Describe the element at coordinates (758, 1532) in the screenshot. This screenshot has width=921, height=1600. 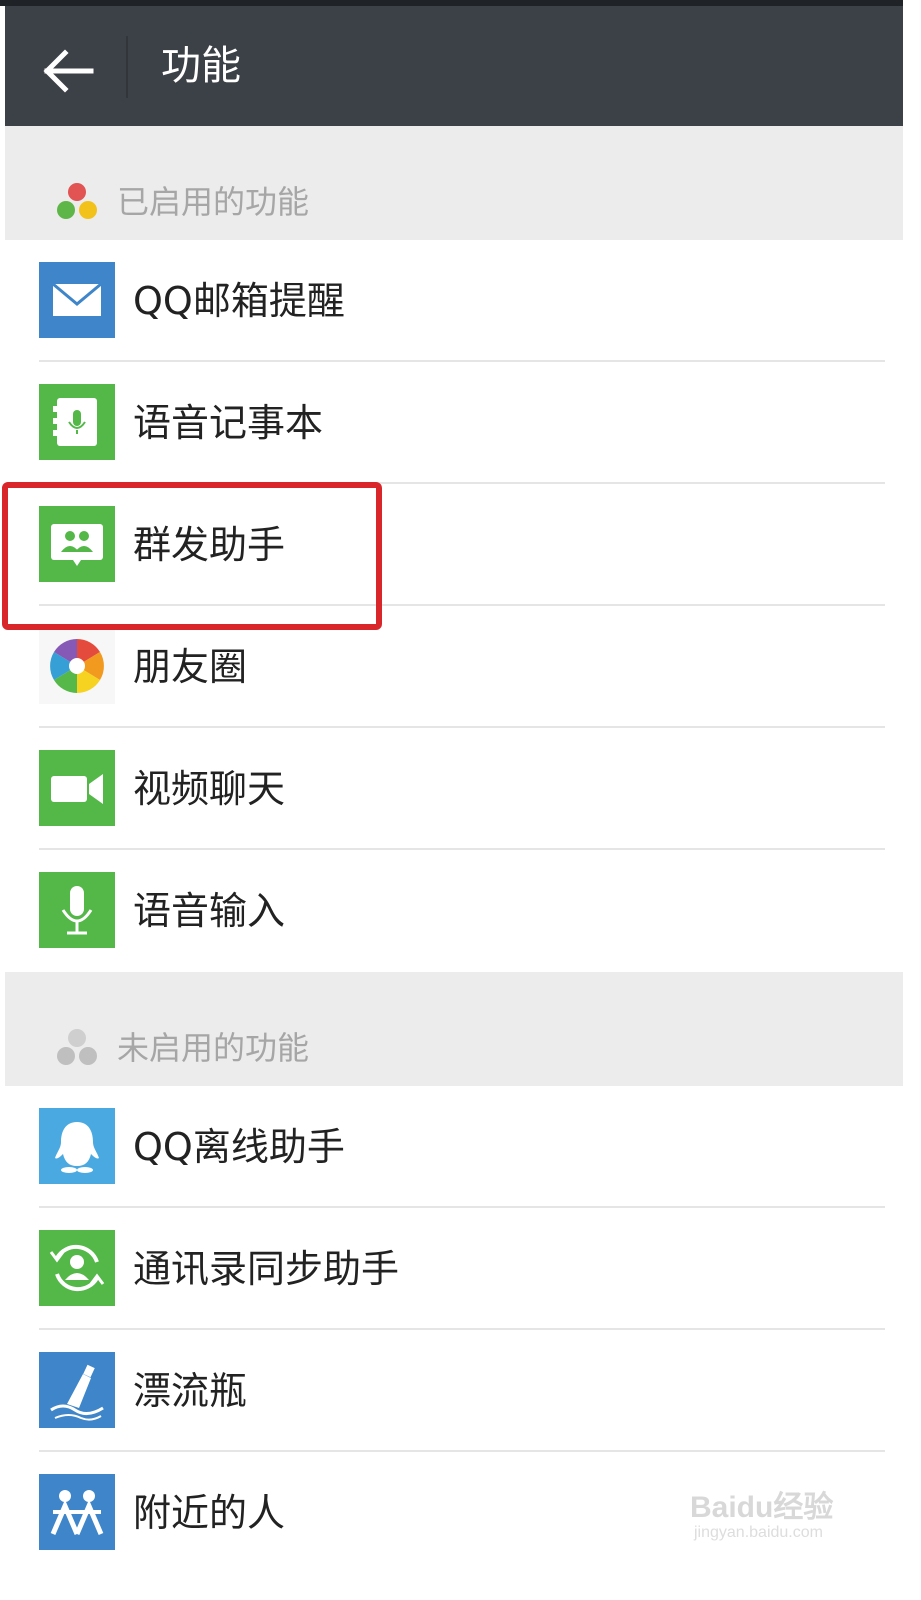
I see `watermark-url: jingyan.baidu.com` at that location.